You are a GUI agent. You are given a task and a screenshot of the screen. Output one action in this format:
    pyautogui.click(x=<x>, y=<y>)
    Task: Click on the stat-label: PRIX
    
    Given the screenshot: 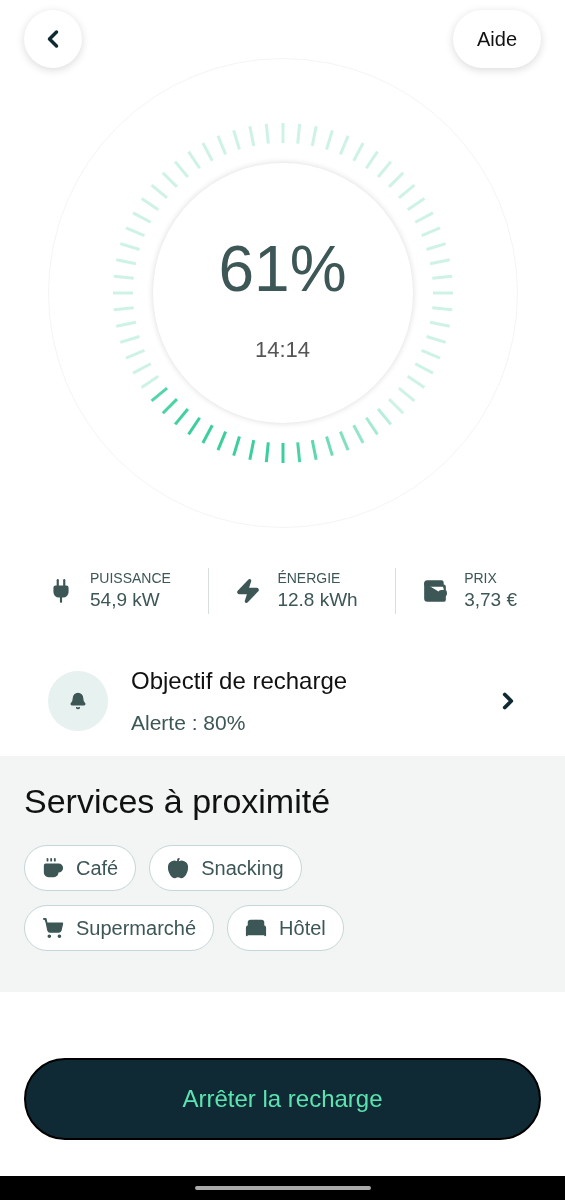 What is the action you would take?
    pyautogui.click(x=481, y=579)
    